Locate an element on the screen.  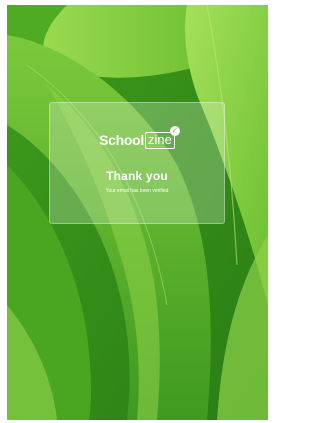
schoolzine-logo: School zine ✓ is located at coordinates (137, 138).